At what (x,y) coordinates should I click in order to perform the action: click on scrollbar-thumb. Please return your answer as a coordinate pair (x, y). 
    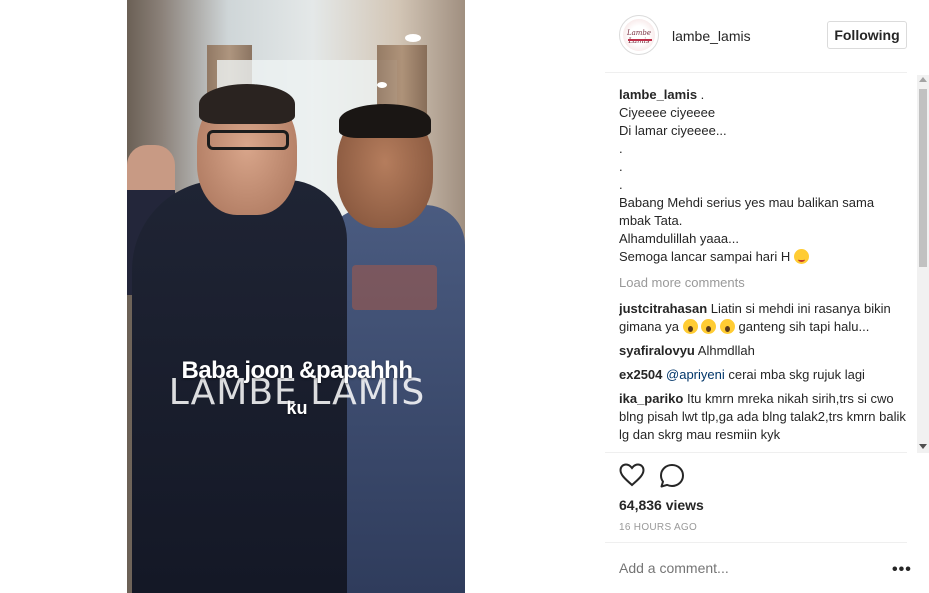
    Looking at the image, I should click on (923, 178).